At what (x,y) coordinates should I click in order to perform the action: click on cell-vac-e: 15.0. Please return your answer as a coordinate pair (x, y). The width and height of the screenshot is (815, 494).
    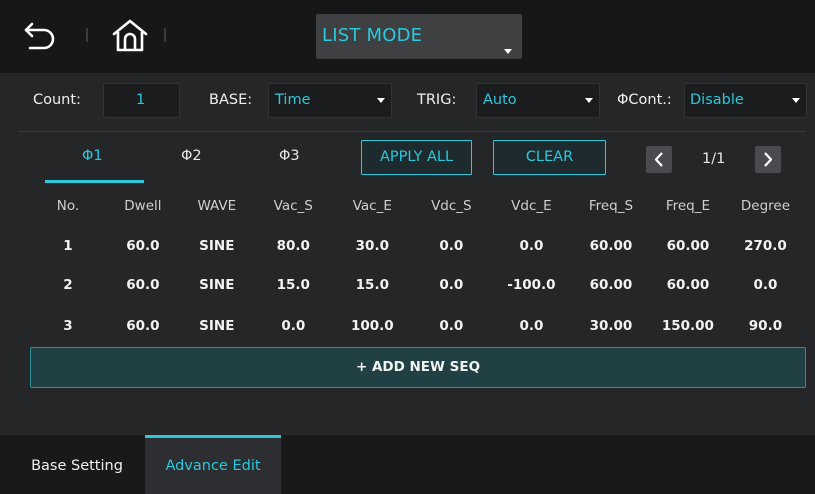
    Looking at the image, I should click on (372, 284).